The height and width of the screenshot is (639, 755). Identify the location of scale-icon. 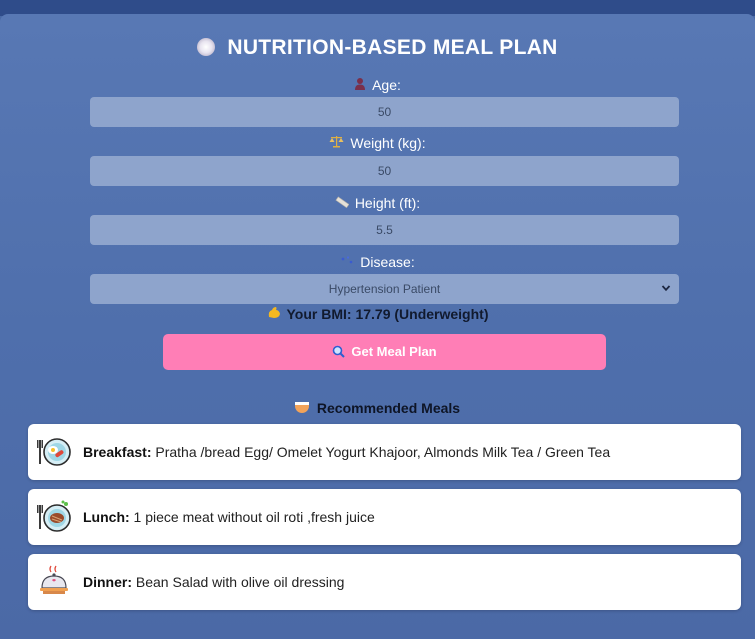
(336, 143).